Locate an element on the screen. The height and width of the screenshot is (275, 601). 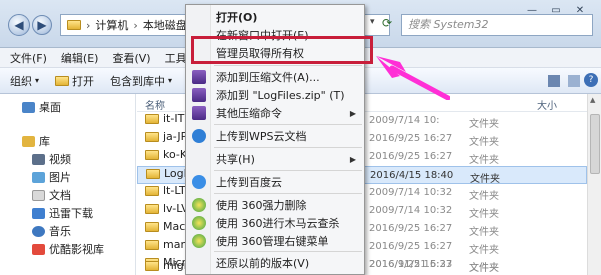
download-icon is located at coordinates (38, 213).